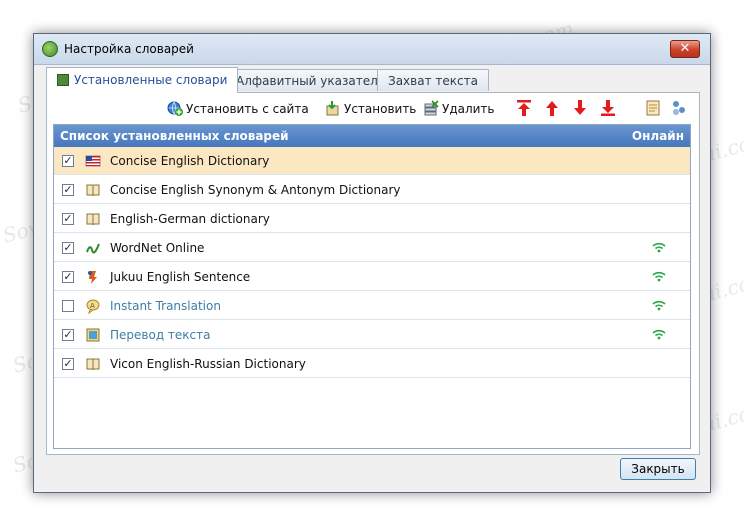 The width and height of the screenshot is (744, 529). What do you see at coordinates (580, 108) in the screenshot?
I see `move-down-icon` at bounding box center [580, 108].